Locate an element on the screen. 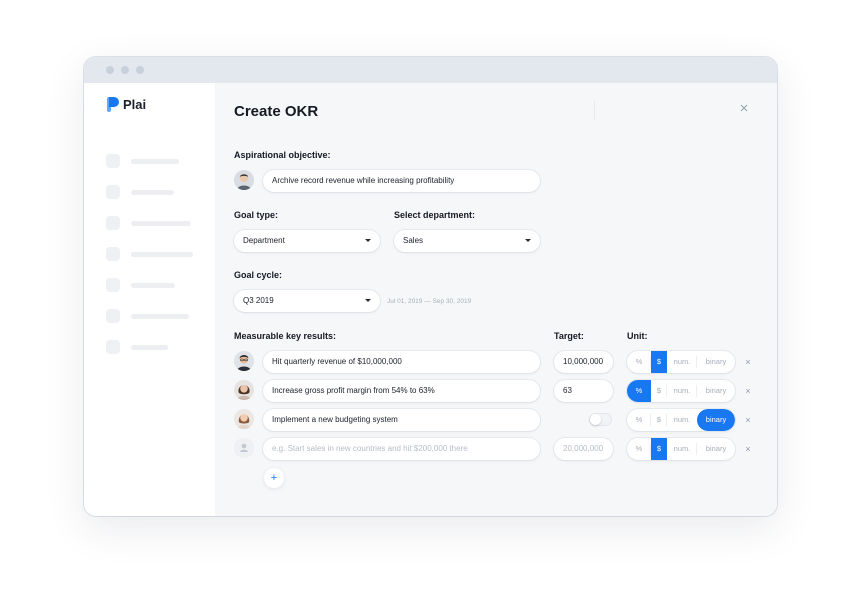  plai-logo-icon is located at coordinates (113, 104).